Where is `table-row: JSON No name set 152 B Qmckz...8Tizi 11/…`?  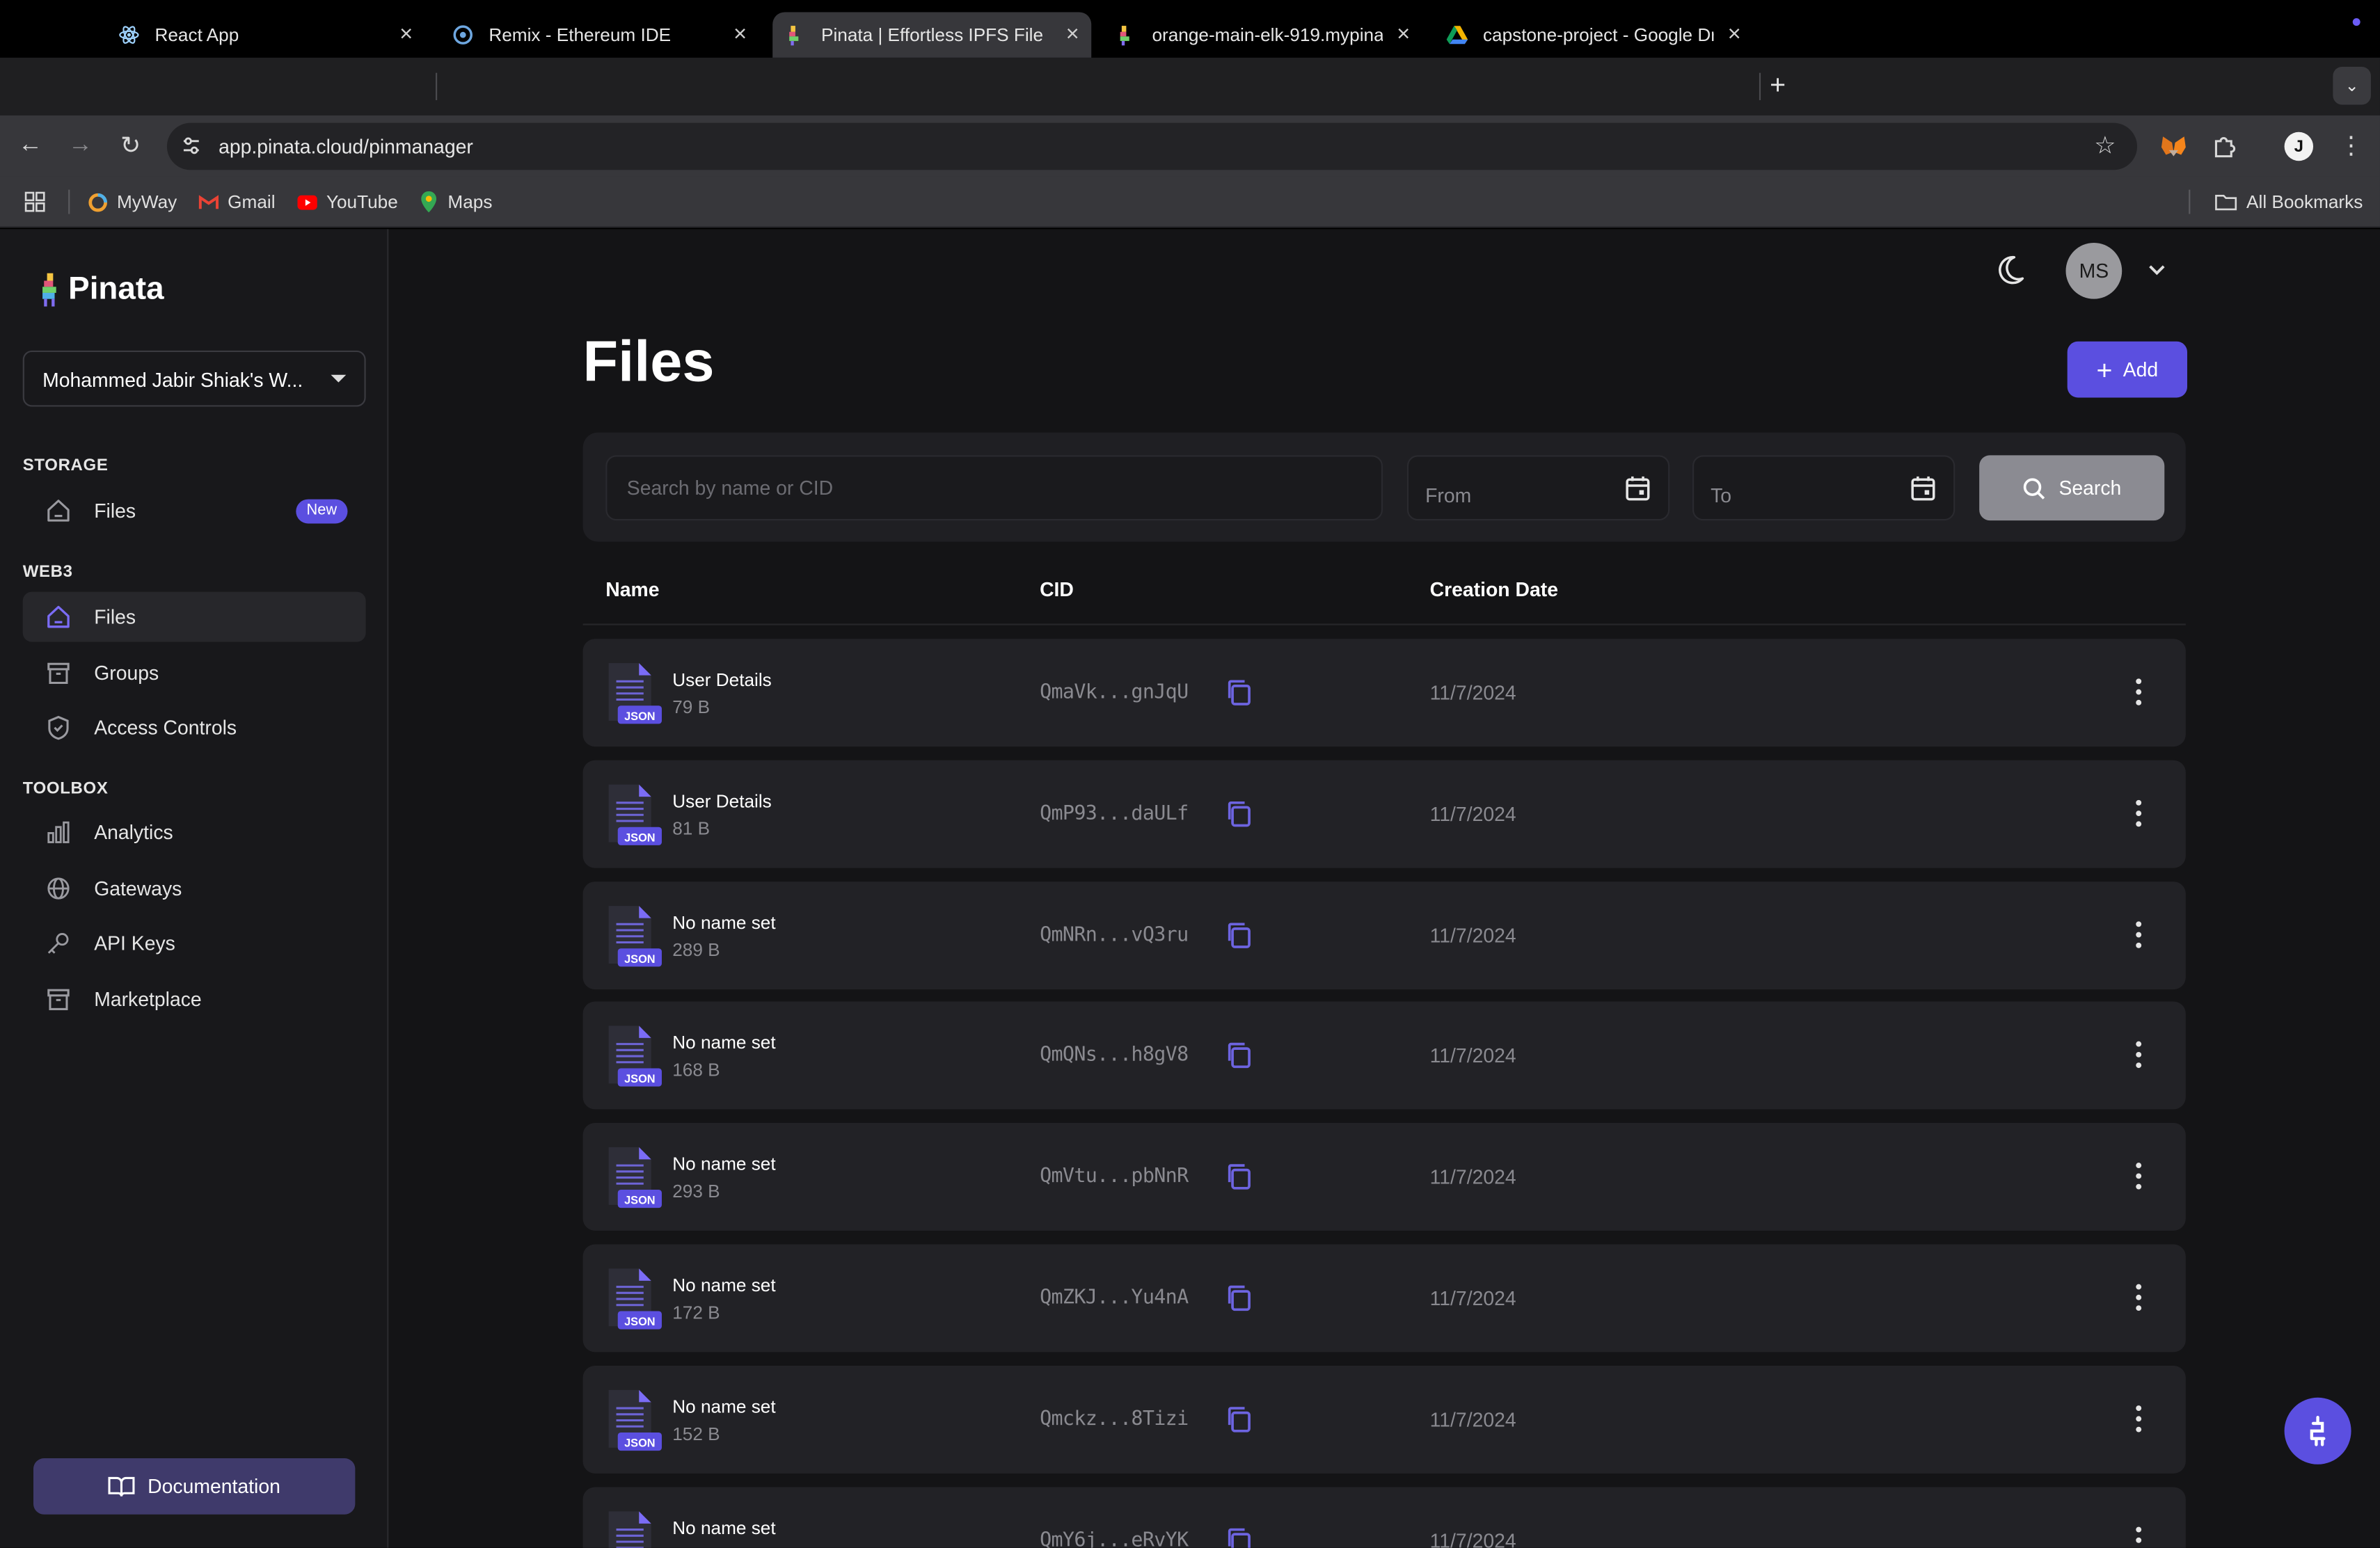 table-row: JSON No name set 152 B Qmckz...8Tizi 11/… is located at coordinates (1384, 1420).